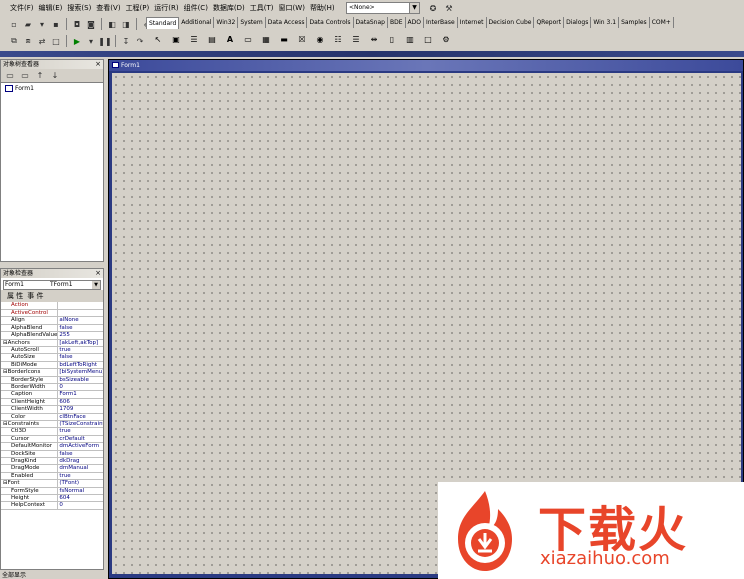 The height and width of the screenshot is (579, 744). I want to click on property-row: AlphaBlendValue 255, so click(52, 335).